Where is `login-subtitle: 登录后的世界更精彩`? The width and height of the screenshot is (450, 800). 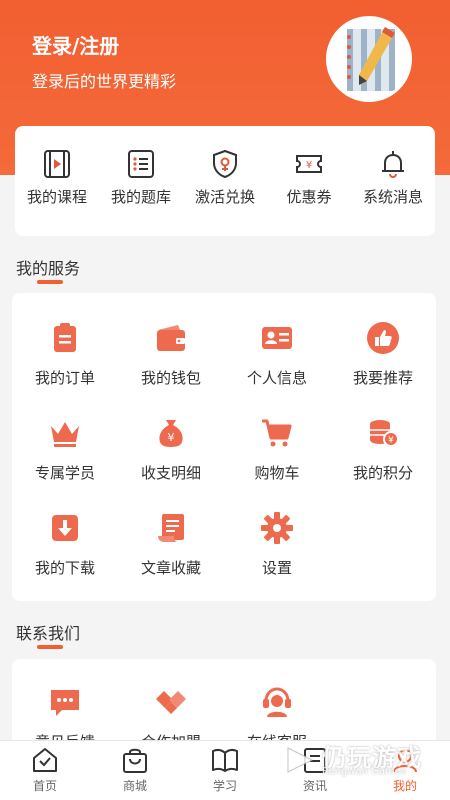 login-subtitle: 登录后的世界更精彩 is located at coordinates (104, 81).